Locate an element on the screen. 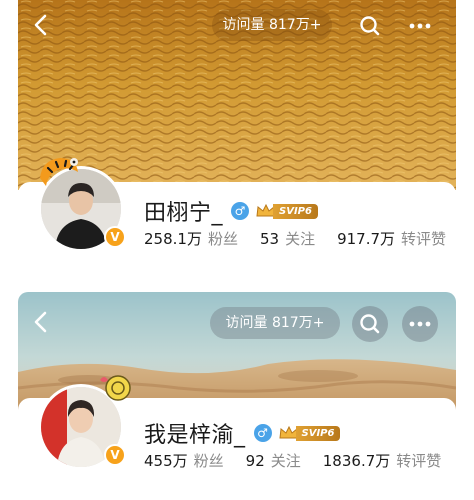 Image resolution: width=474 pixels, height=500 pixels. user-name: 田栩宁_ is located at coordinates (184, 213).